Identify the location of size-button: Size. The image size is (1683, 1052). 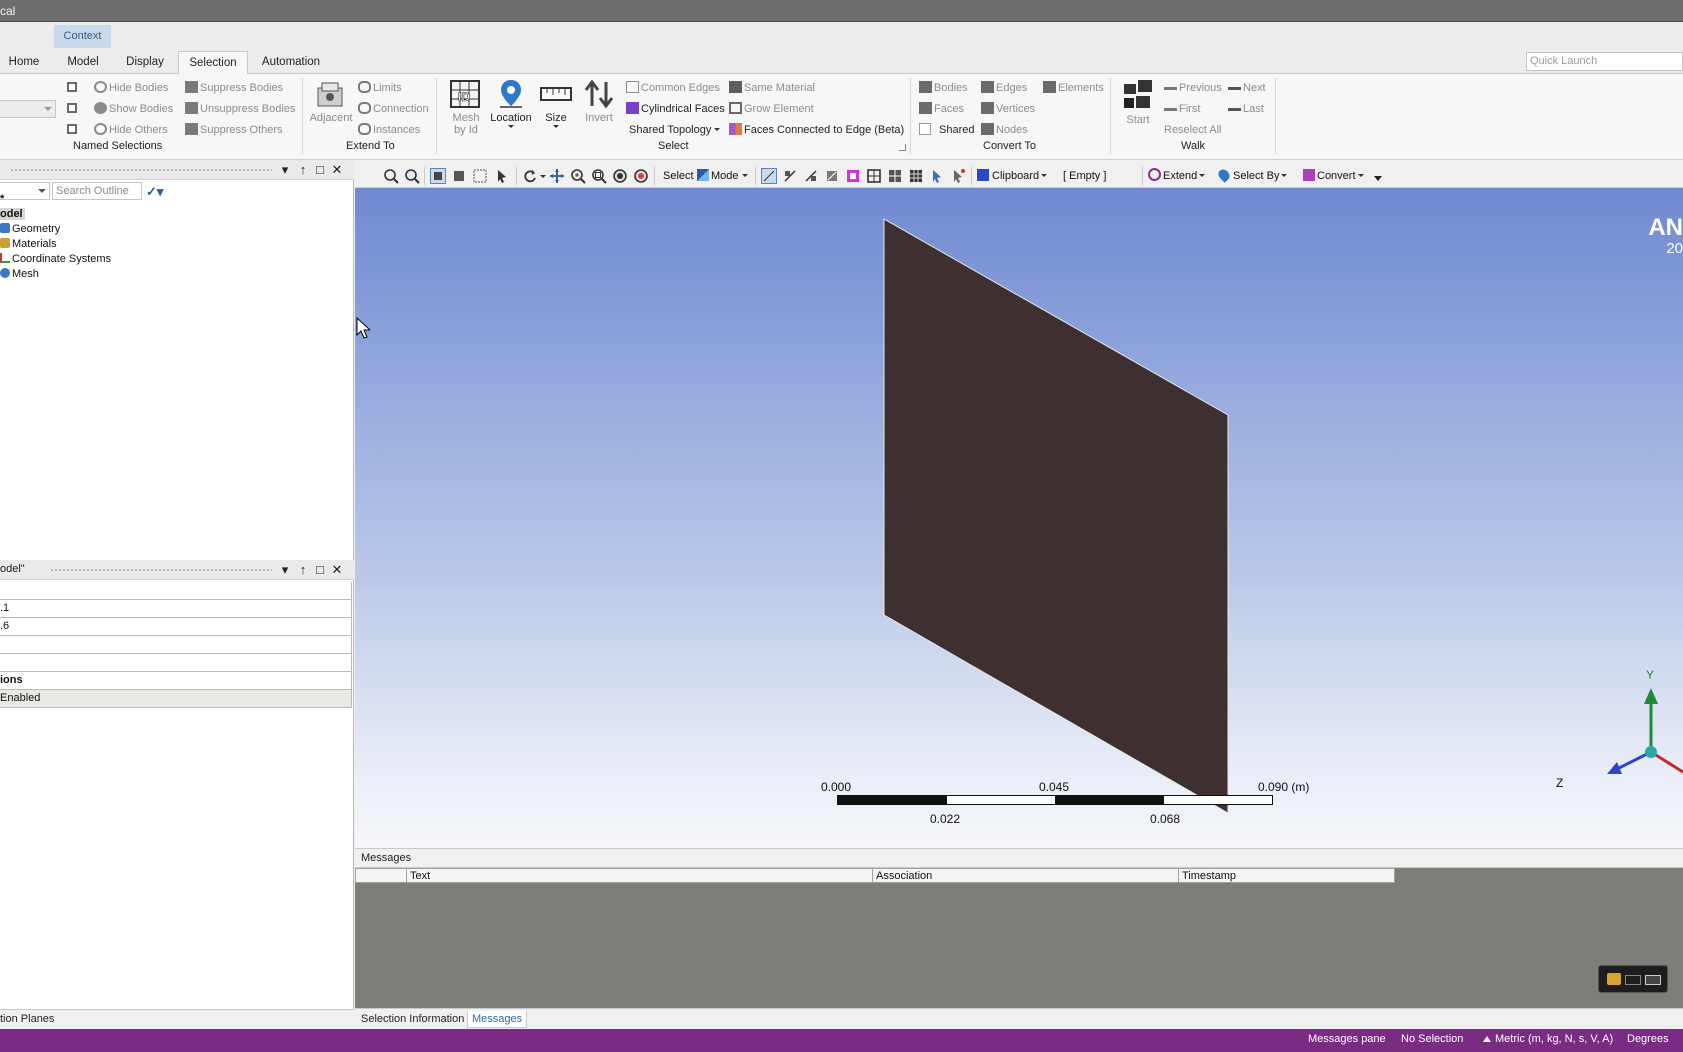
(556, 103).